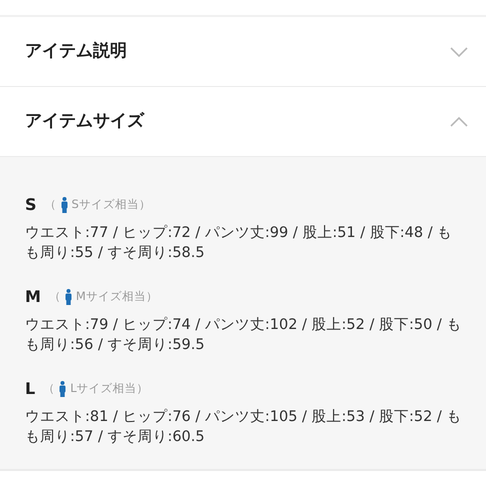  What do you see at coordinates (109, 389) in the screenshot?
I see `size-hint: Lサイズ相当）` at bounding box center [109, 389].